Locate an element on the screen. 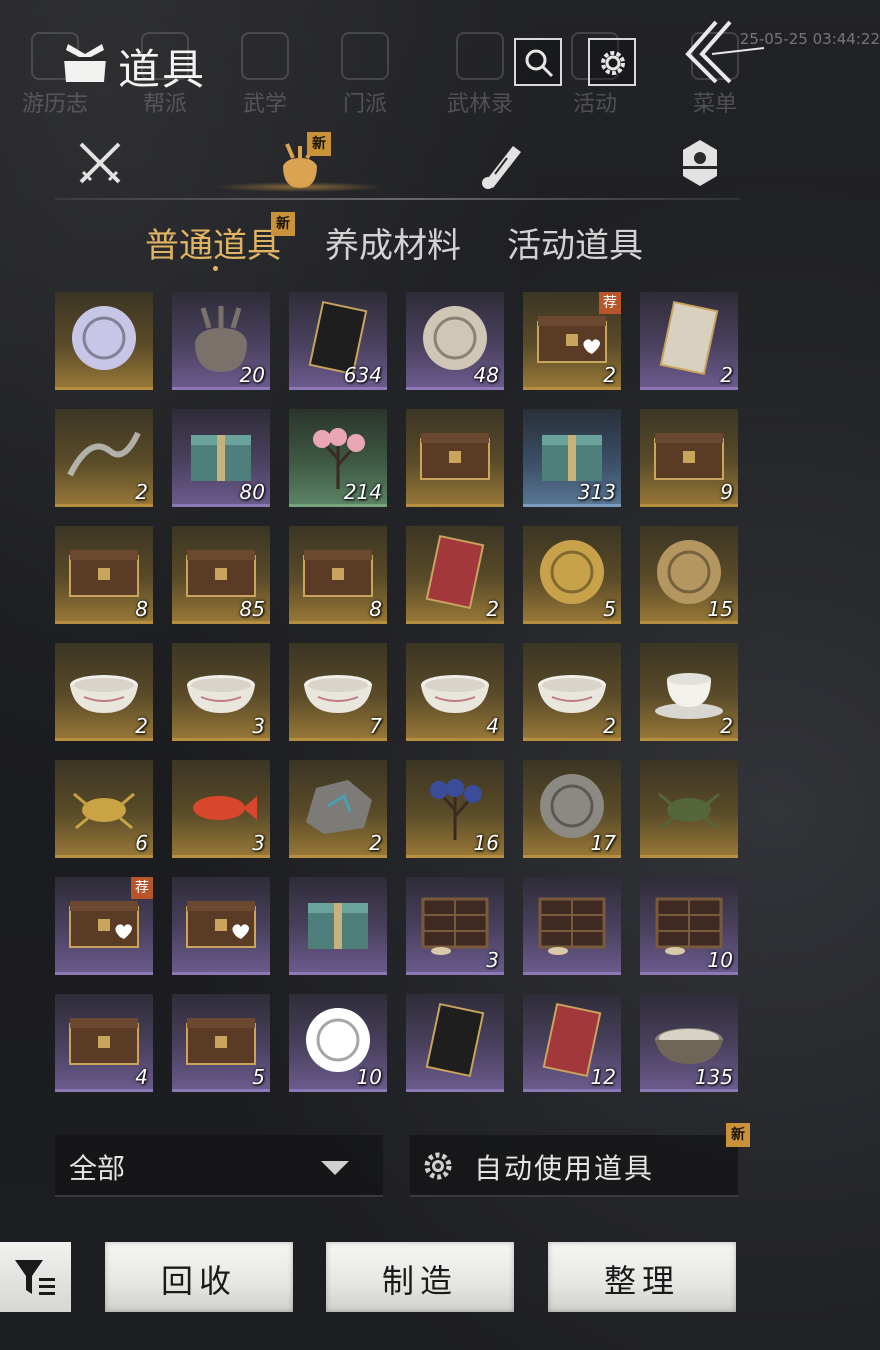 Image resolution: width=880 pixels, height=1350 pixels. inventory-slot: 20 is located at coordinates (221, 341).